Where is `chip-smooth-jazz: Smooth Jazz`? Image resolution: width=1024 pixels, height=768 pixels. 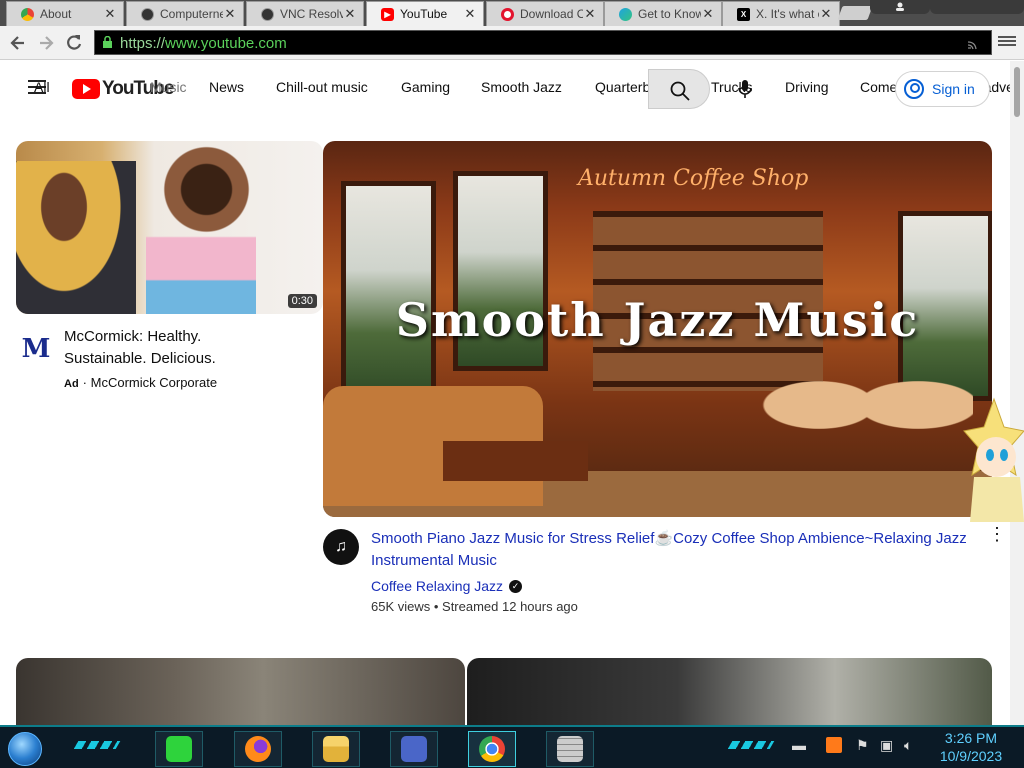
chip-smooth-jazz: Smooth Jazz is located at coordinates (521, 87).